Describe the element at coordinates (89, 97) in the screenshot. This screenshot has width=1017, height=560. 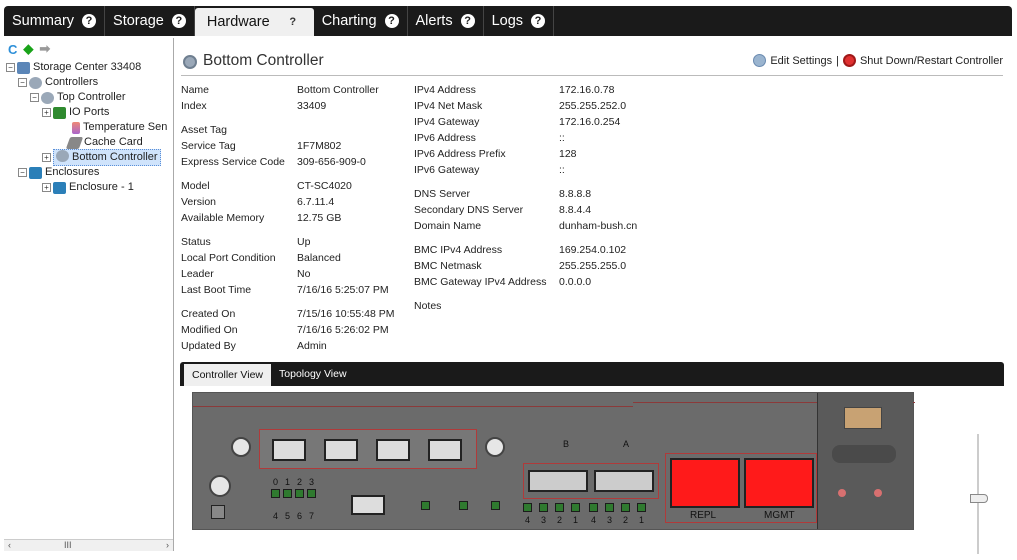
I see `tree-item-top-controller: − Top Controller` at that location.